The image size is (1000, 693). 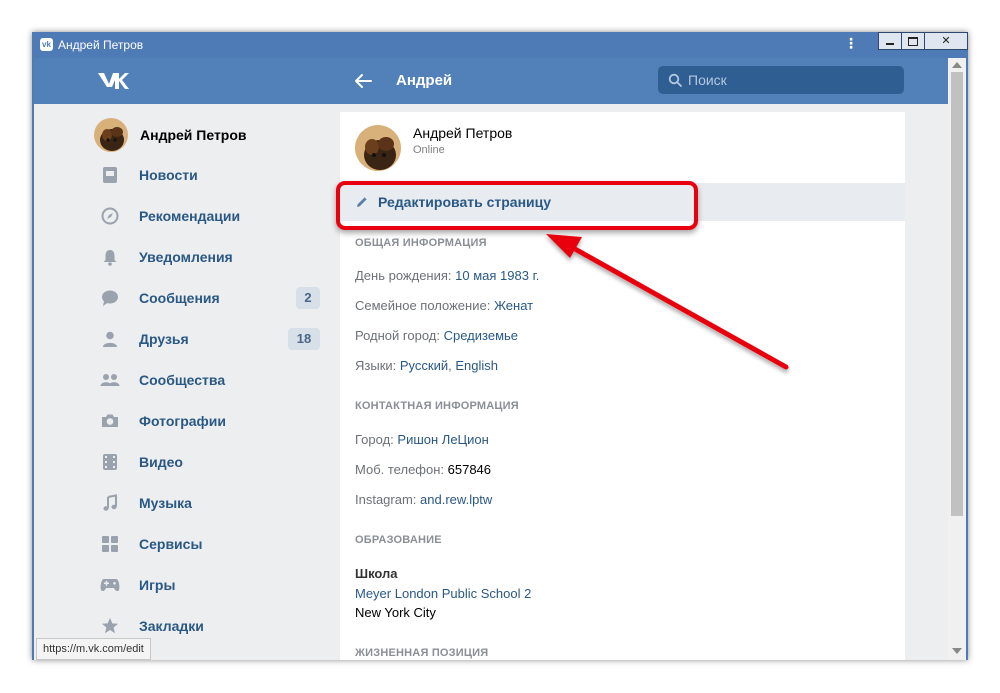 What do you see at coordinates (890, 44) in the screenshot?
I see `minimize-icon` at bounding box center [890, 44].